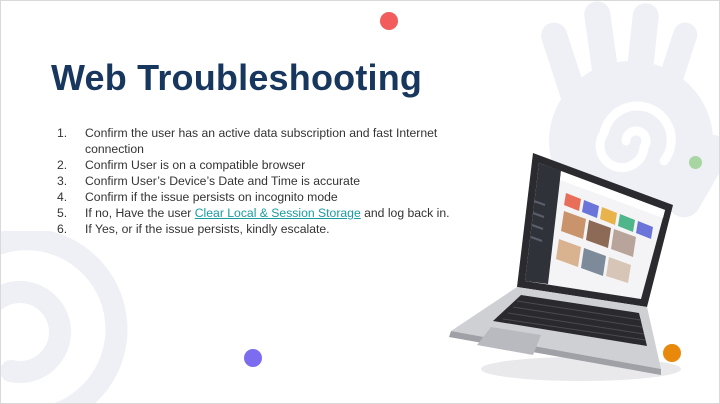  I want to click on slide-title: Web Troubleshooting, so click(237, 77).